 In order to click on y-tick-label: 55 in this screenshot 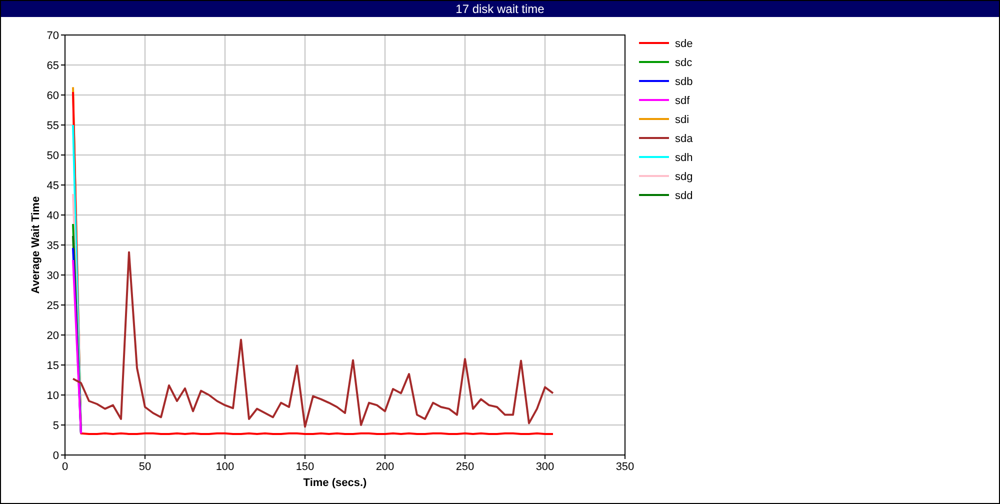, I will do `click(52, 126)`.